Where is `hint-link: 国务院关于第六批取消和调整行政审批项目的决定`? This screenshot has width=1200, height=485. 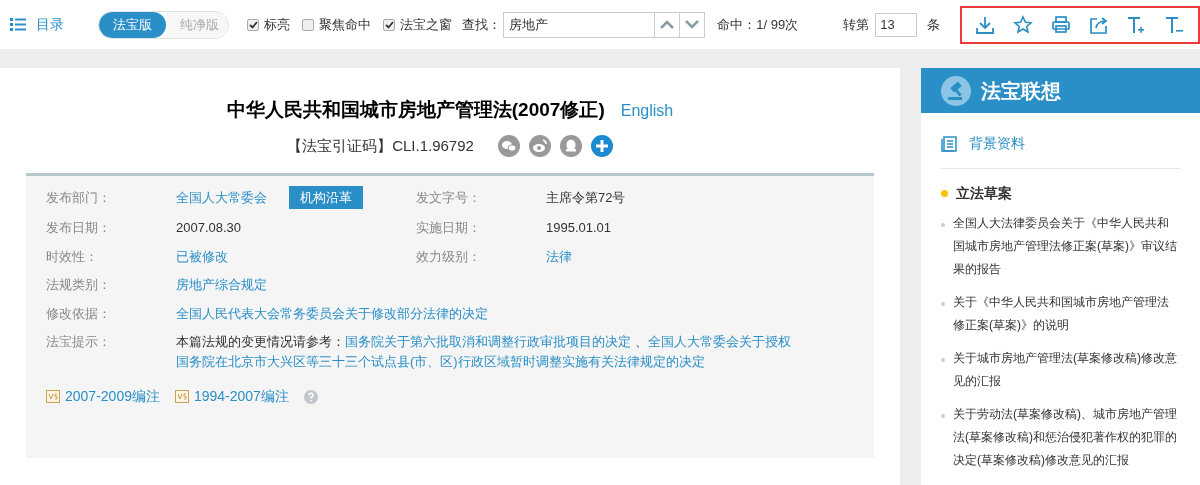 hint-link: 国务院关于第六批取消和调整行政审批项目的决定 is located at coordinates (488, 341).